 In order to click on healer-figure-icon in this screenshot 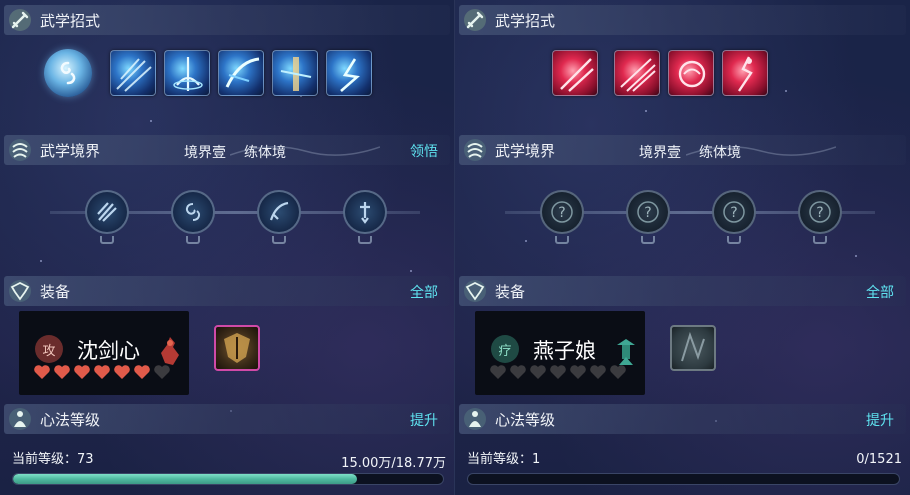, I will do `click(626, 352)`.